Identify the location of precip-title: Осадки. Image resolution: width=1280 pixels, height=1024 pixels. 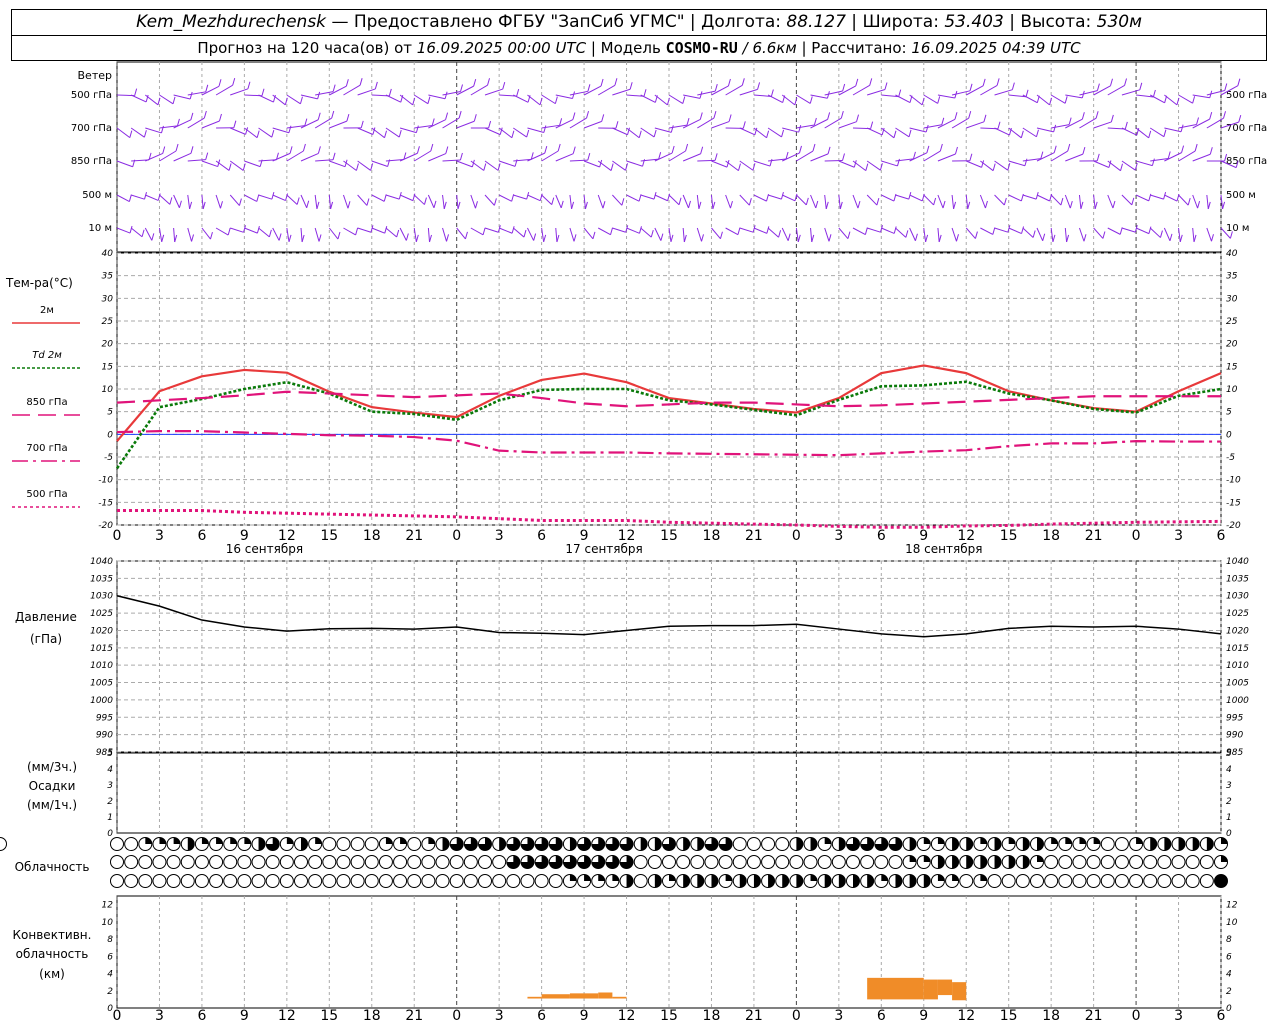
(52, 786).